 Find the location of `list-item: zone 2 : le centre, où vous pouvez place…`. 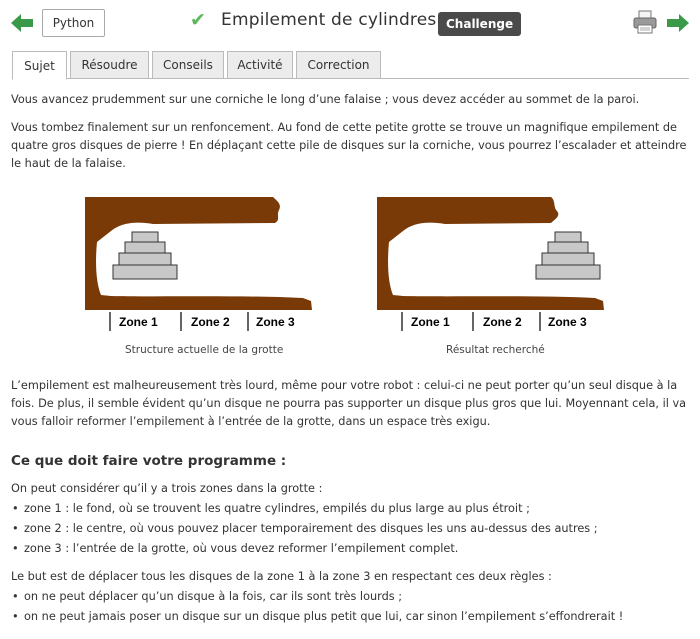

list-item: zone 2 : le centre, où vous pouvez place… is located at coordinates (348, 529).